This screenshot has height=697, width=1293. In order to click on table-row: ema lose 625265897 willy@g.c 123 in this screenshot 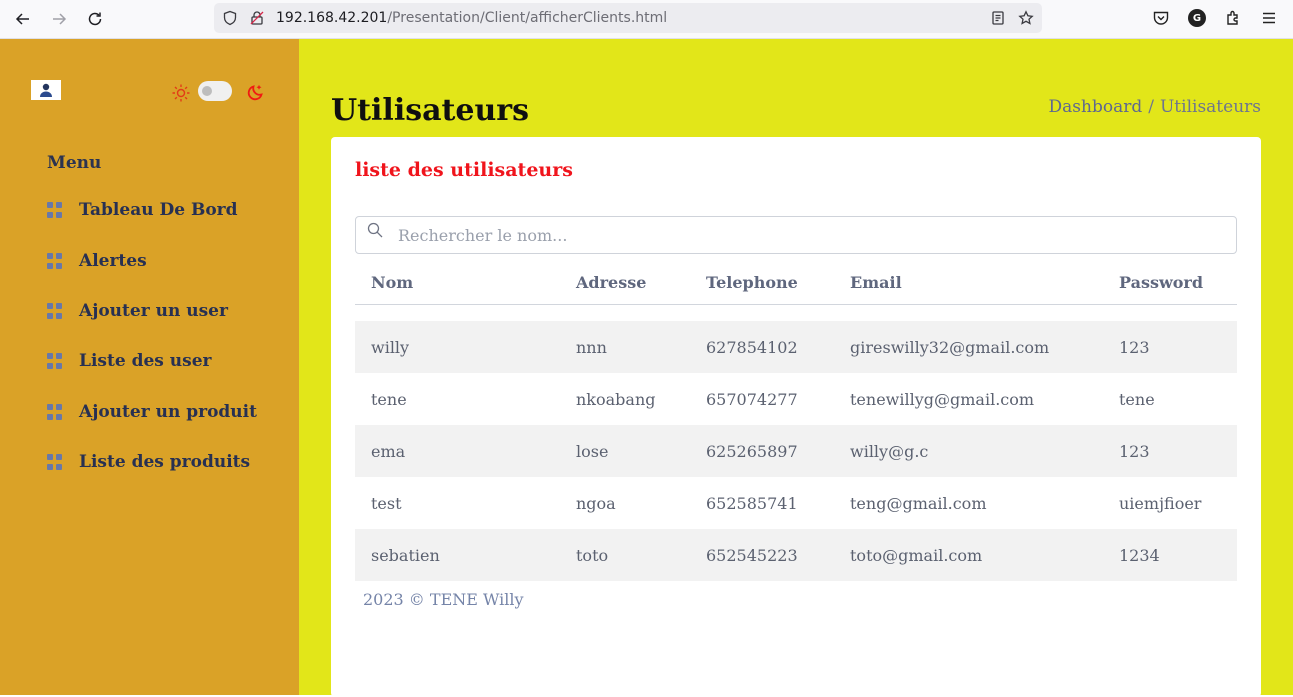, I will do `click(796, 451)`.